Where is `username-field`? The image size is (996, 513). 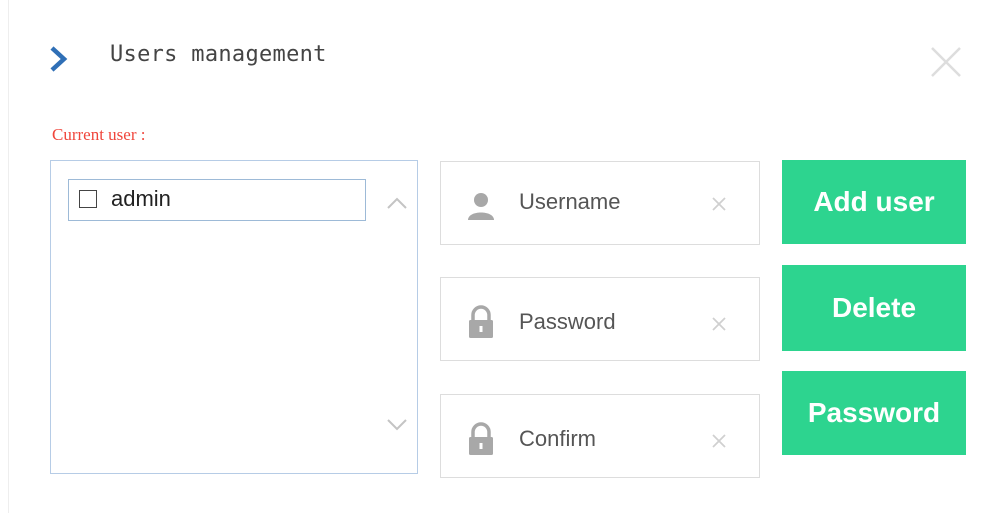 username-field is located at coordinates (600, 203).